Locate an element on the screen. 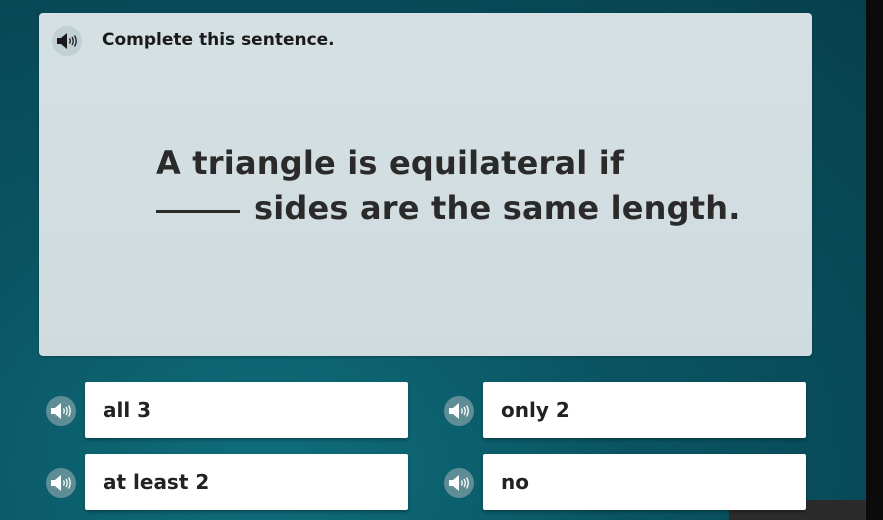 This screenshot has width=883, height=520. prompt-line-2-text: sides are the same length. is located at coordinates (497, 208).